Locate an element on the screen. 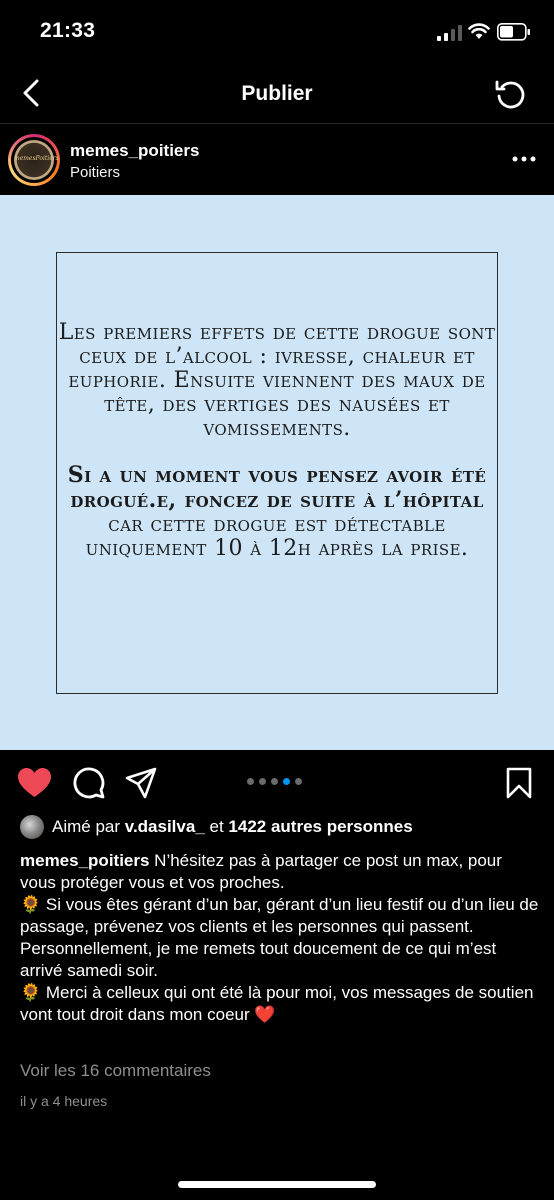  post-username: memes_poitiers is located at coordinates (134, 151).